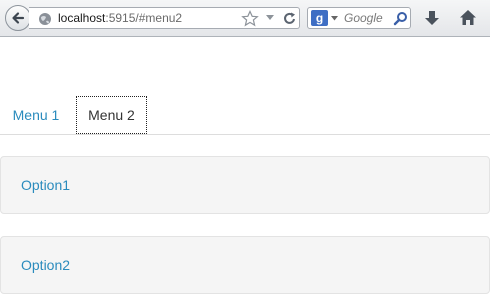 This screenshot has height=304, width=490. What do you see at coordinates (45, 185) in the screenshot?
I see `option1-link: Option1` at bounding box center [45, 185].